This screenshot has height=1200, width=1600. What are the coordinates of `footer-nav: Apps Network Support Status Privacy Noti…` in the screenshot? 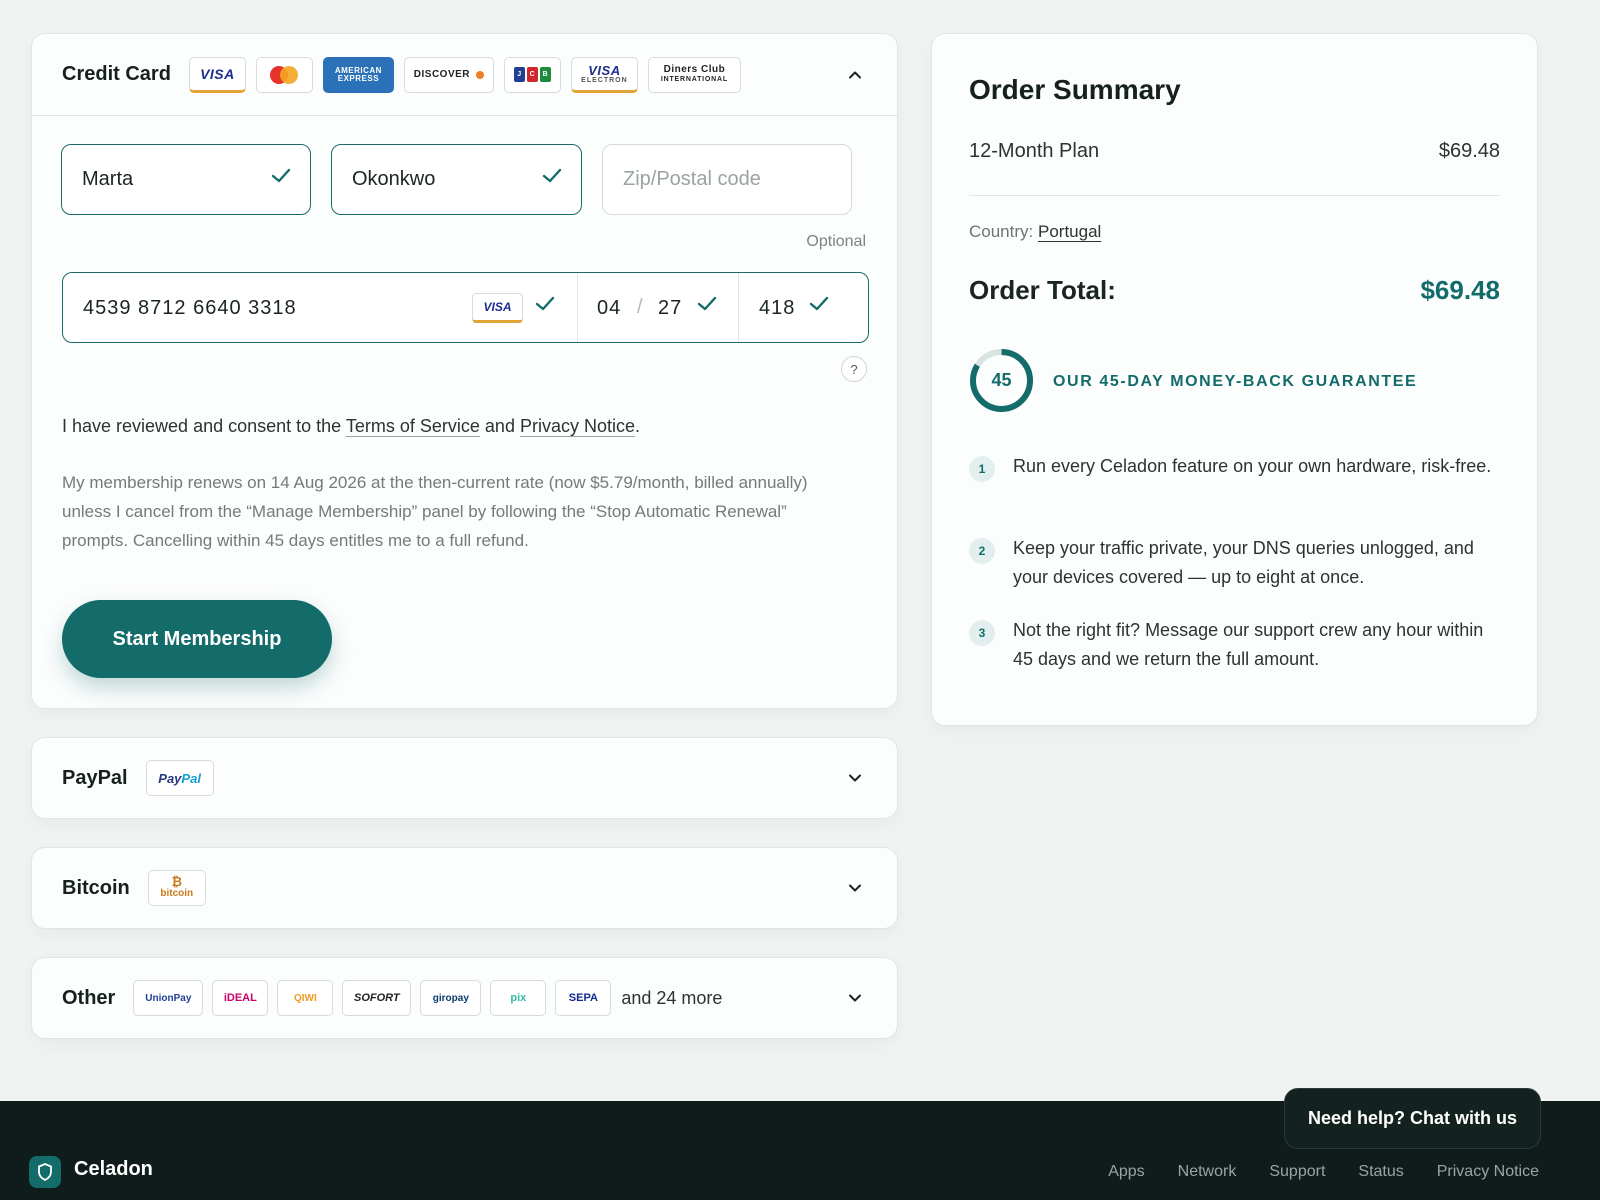 It's located at (1323, 1172).